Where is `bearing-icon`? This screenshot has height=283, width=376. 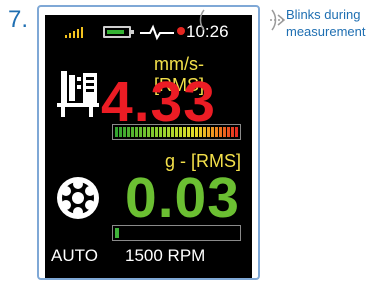 bearing-icon is located at coordinates (78, 198).